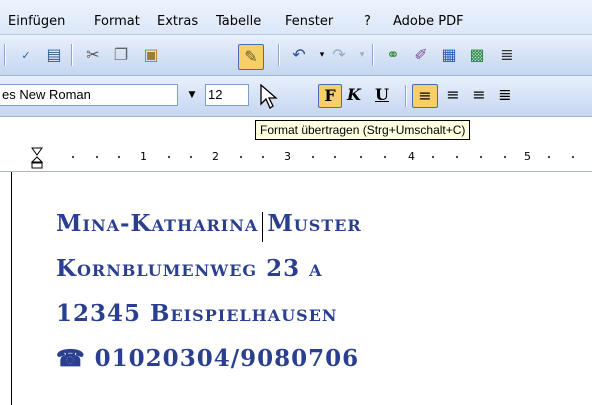 Image resolution: width=592 pixels, height=405 pixels. Describe the element at coordinates (251, 57) in the screenshot. I see `format-painter-icon: ✎` at that location.